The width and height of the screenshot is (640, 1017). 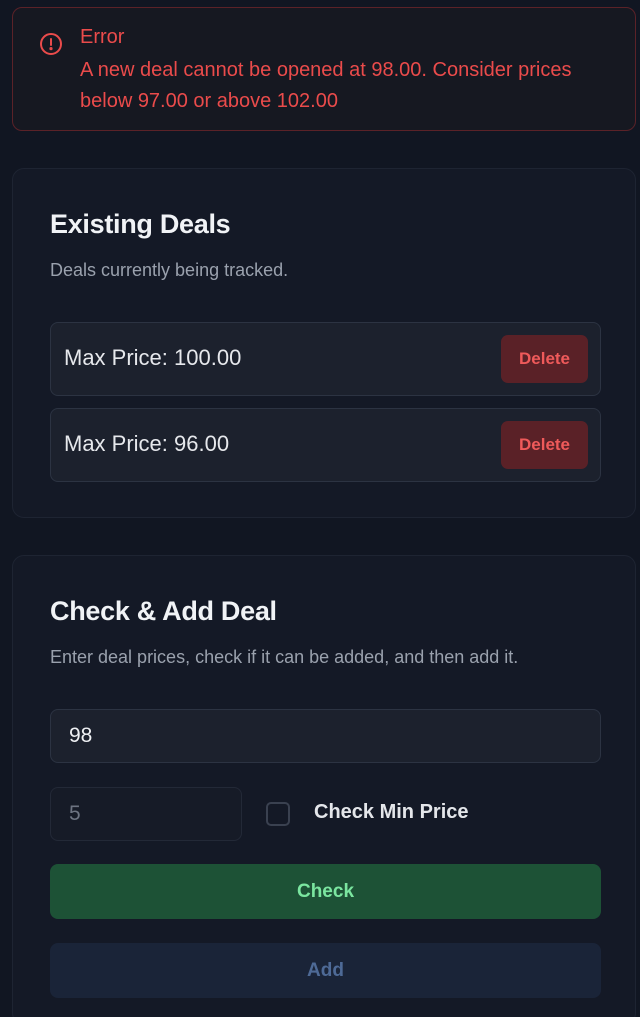 I want to click on deal-max-price: Max Price: 96.00, so click(x=147, y=443).